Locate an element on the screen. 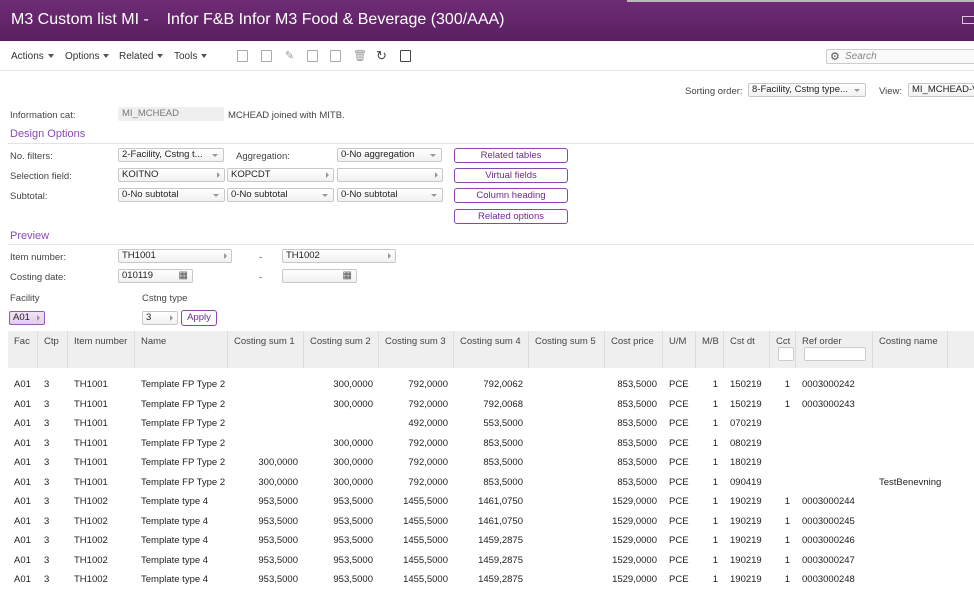 The image size is (974, 600). cell-ref-order: 0003000242 is located at coordinates (828, 384).